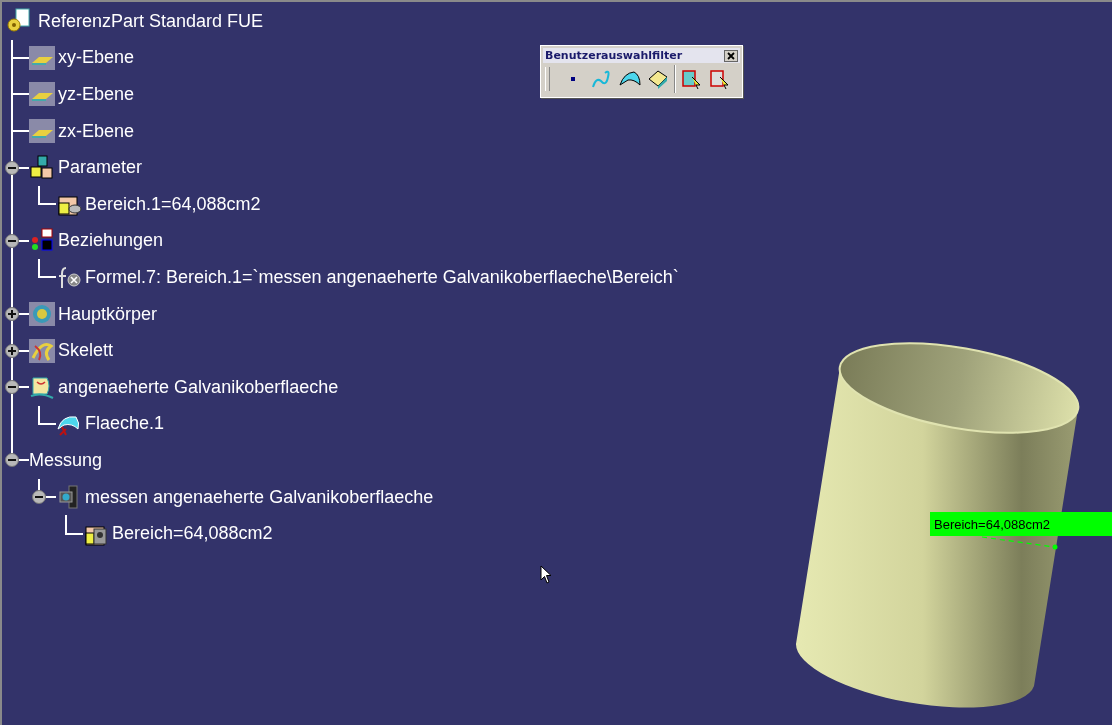 This screenshot has width=1112, height=725. I want to click on skeleton-icon, so click(42, 350).